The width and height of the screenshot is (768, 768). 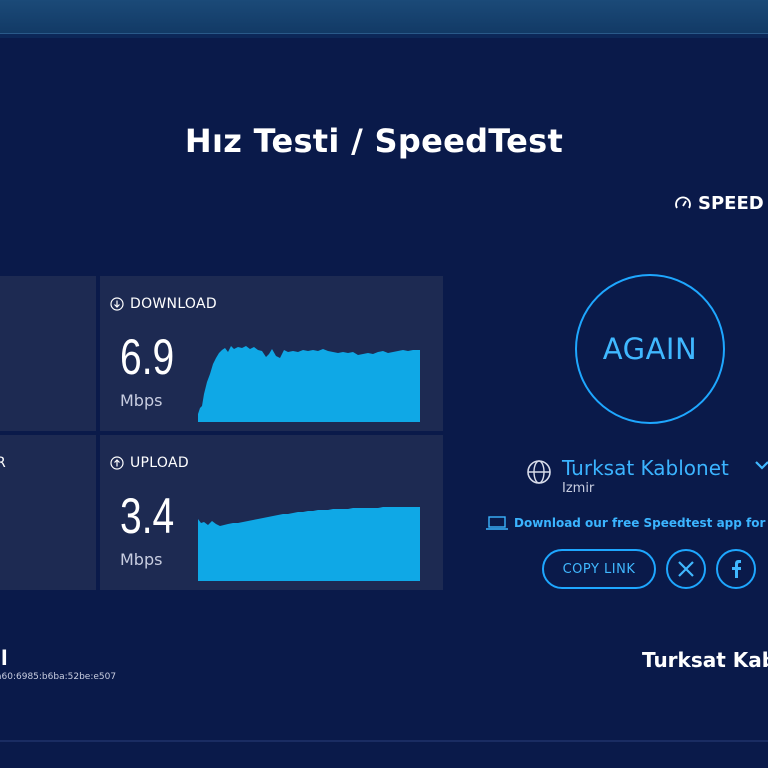 What do you see at coordinates (309, 544) in the screenshot?
I see `upload-graph` at bounding box center [309, 544].